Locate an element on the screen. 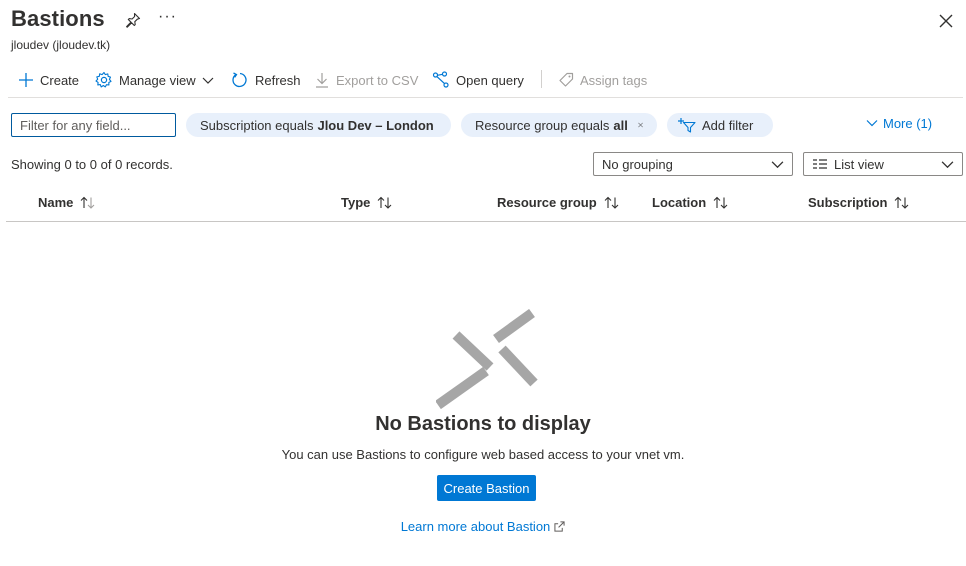 Image resolution: width=966 pixels, height=566 pixels. learn-more-container: Learn more about Bastion is located at coordinates (483, 526).